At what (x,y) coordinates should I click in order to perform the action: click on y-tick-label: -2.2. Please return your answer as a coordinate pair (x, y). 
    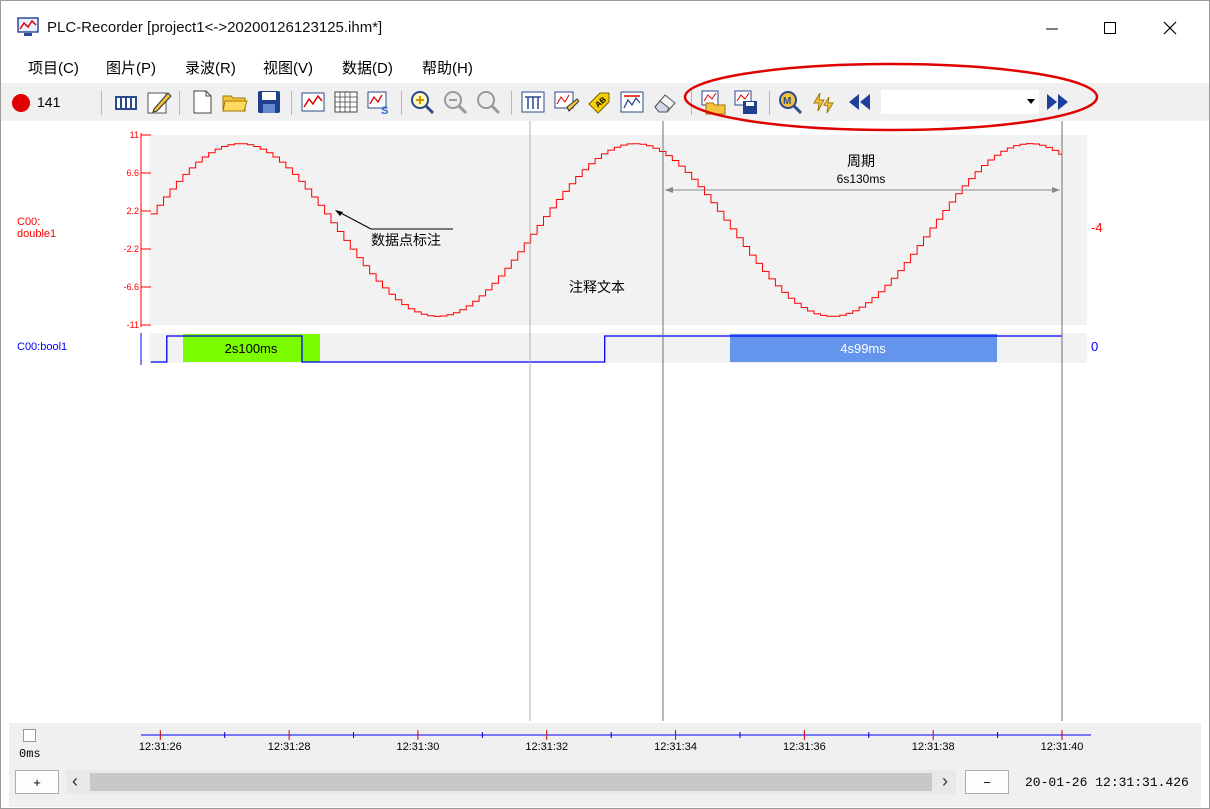
    Looking at the image, I should click on (131, 249).